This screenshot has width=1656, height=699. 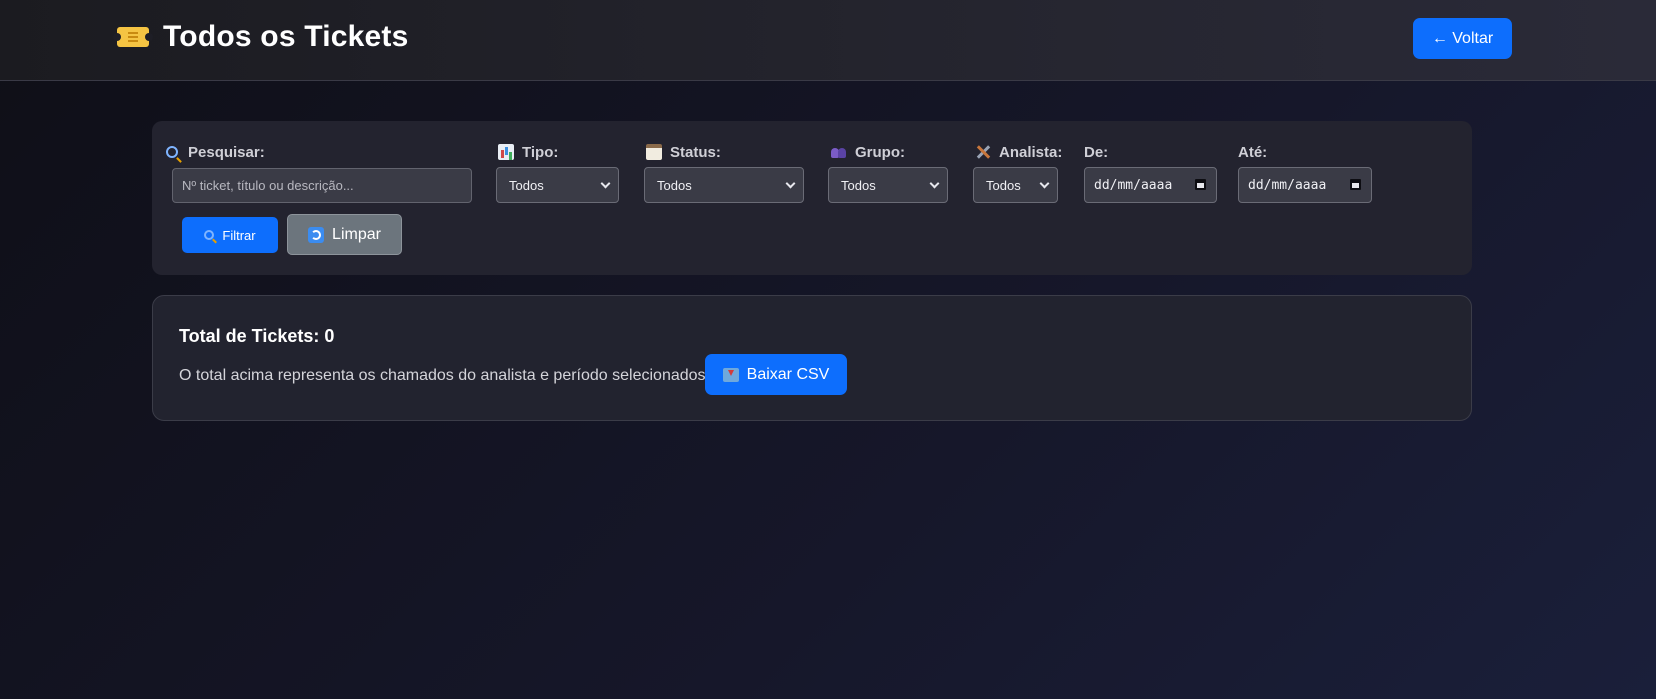 I want to click on grupo-select: Todos, so click(x=888, y=185).